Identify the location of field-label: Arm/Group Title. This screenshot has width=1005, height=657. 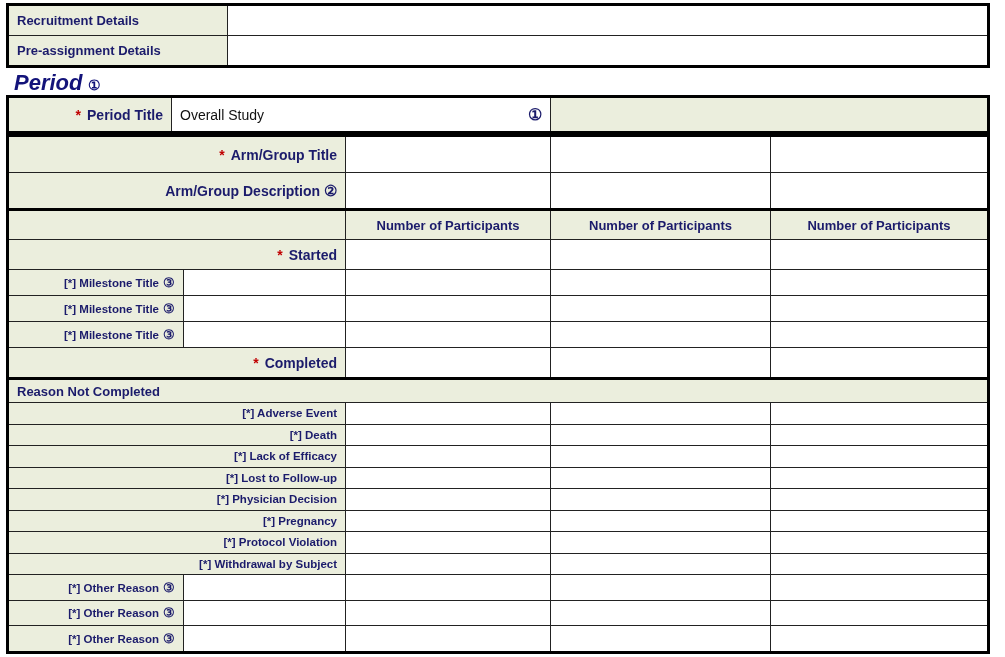
(283, 154).